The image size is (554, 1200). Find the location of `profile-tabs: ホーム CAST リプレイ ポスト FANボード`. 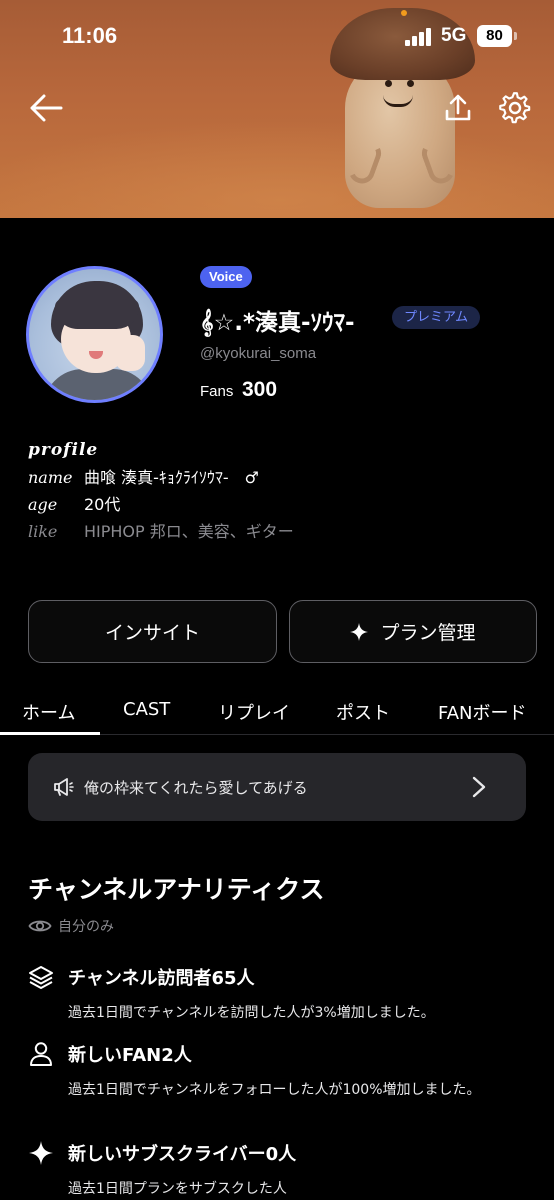

profile-tabs: ホーム CAST リプレイ ポスト FANボード is located at coordinates (277, 714).